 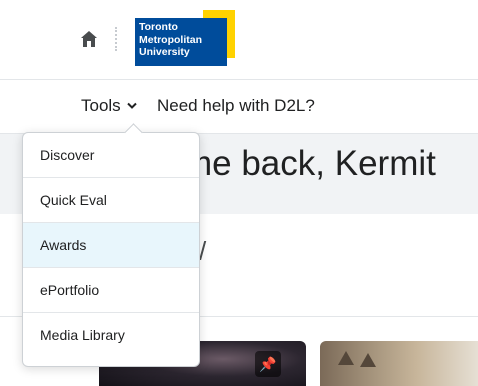 I want to click on logo-wordmark: Toronto Metropolitan University, so click(x=181, y=42).